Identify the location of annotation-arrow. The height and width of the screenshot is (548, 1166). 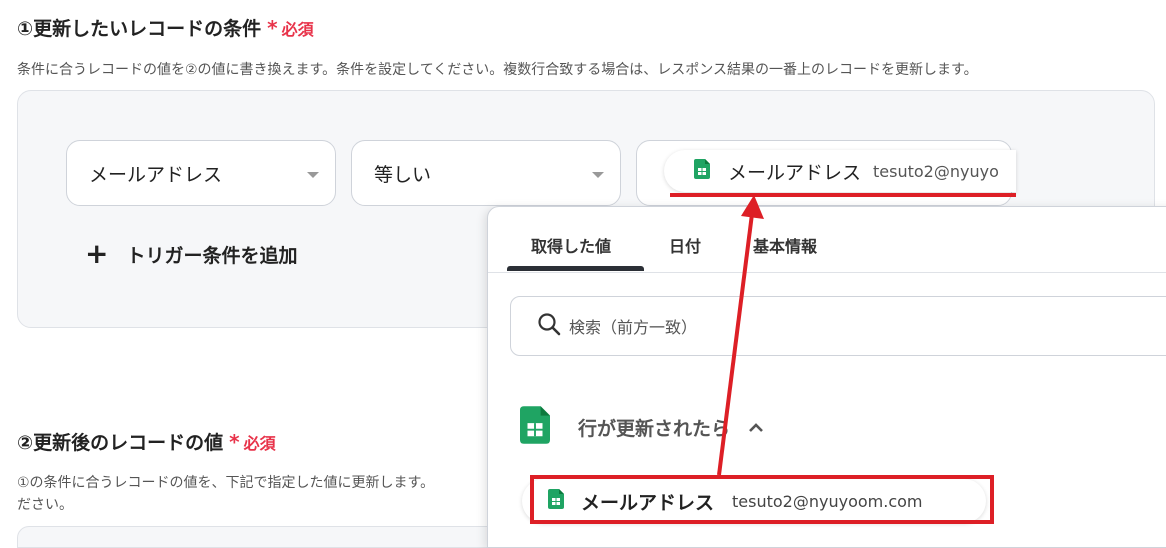
(740, 335).